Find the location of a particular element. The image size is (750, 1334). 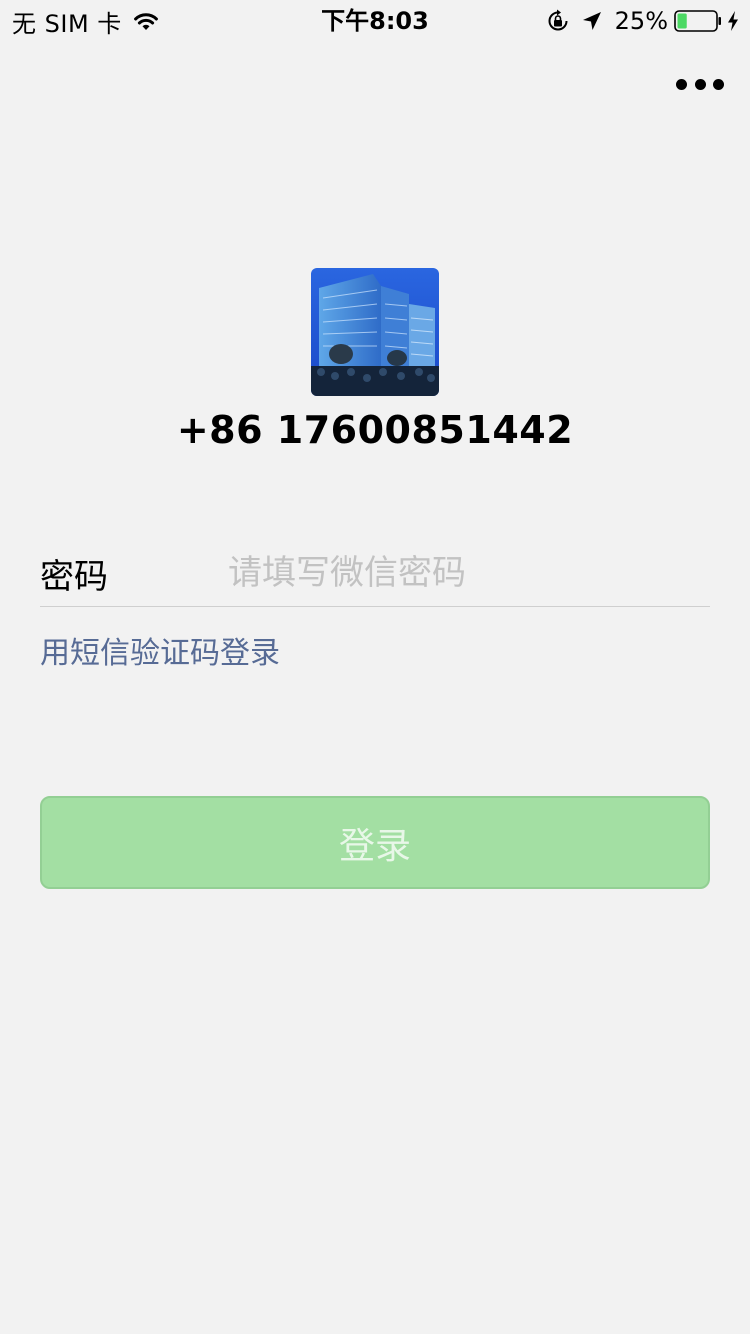

battery-percent: 25% is located at coordinates (641, 21).